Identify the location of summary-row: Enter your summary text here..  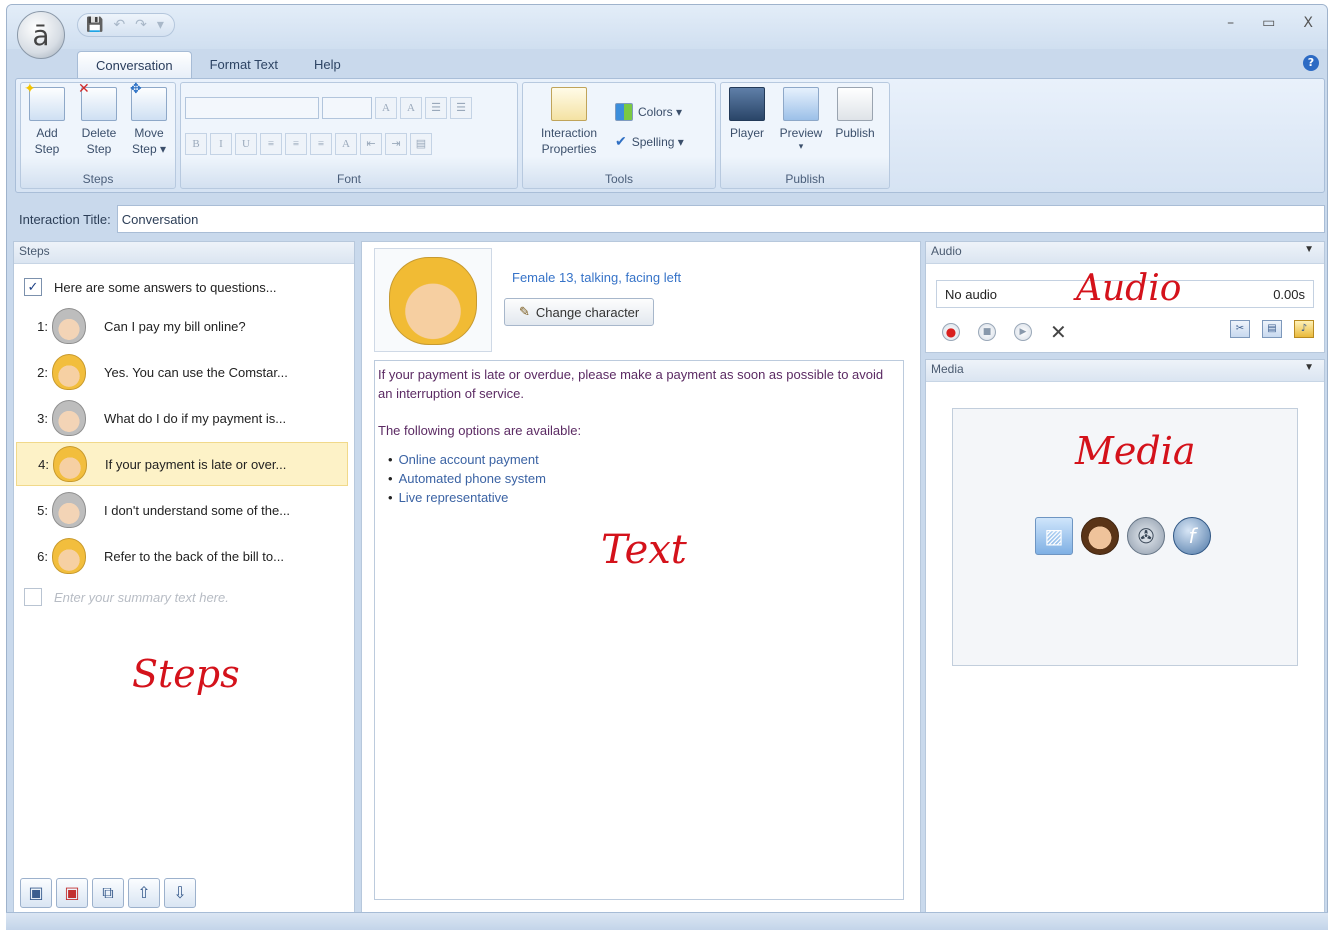
(126, 597).